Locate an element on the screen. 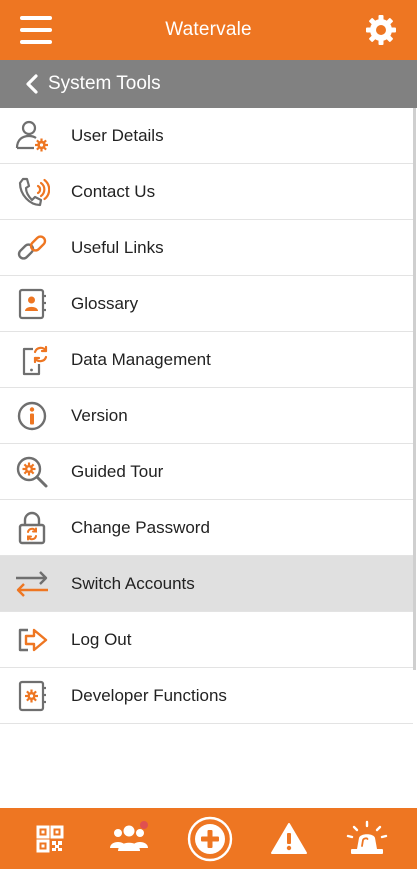 The image size is (417, 869). menu-item-label: Contact Us is located at coordinates (113, 191).